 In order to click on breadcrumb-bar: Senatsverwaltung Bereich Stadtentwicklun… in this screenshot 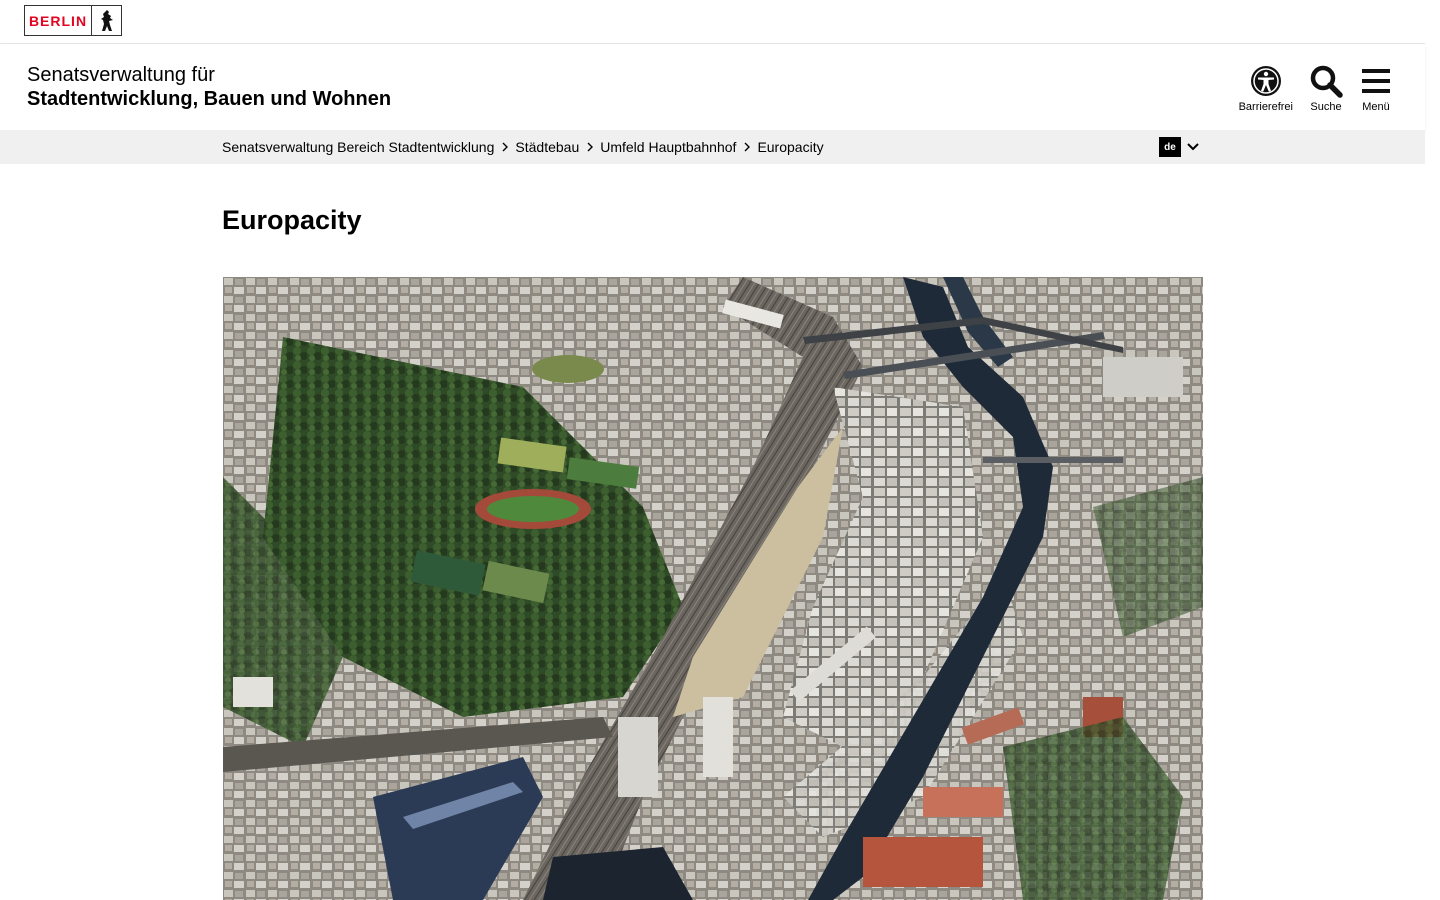, I will do `click(712, 147)`.